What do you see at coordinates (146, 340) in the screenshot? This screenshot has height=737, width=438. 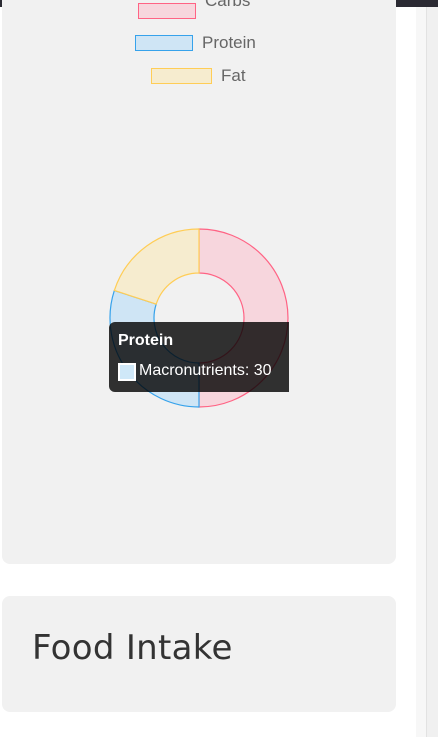 I see `tooltip-title: Protein` at bounding box center [146, 340].